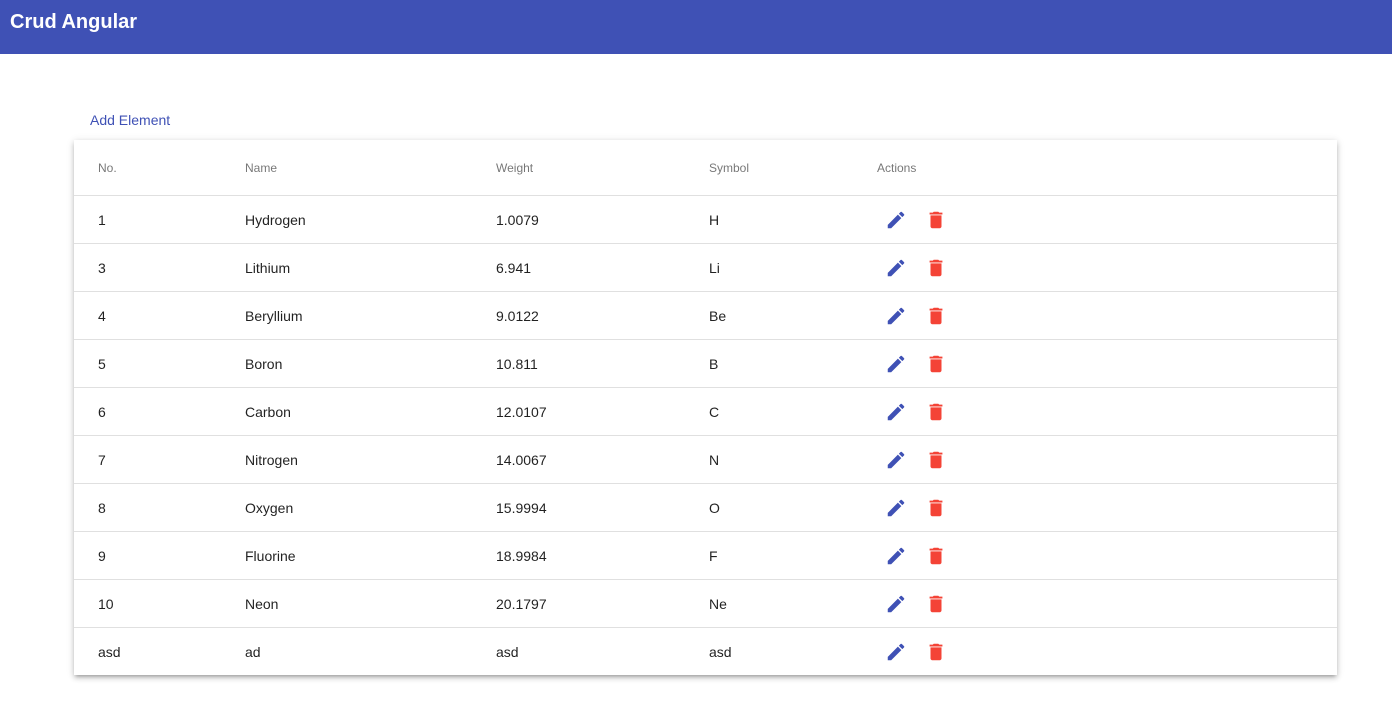  I want to click on cell-no: 6, so click(159, 411).